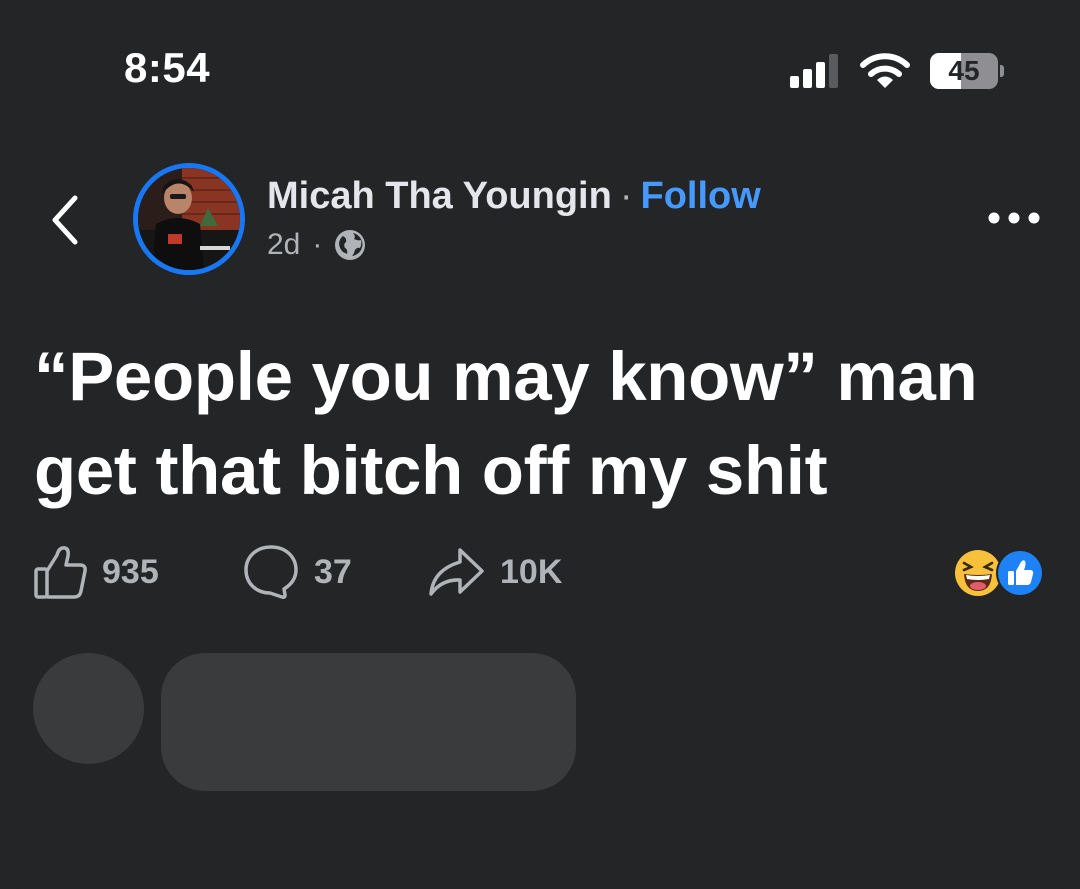 Image resolution: width=1080 pixels, height=889 pixels. What do you see at coordinates (283, 245) in the screenshot?
I see `post-timestamp: 2d` at bounding box center [283, 245].